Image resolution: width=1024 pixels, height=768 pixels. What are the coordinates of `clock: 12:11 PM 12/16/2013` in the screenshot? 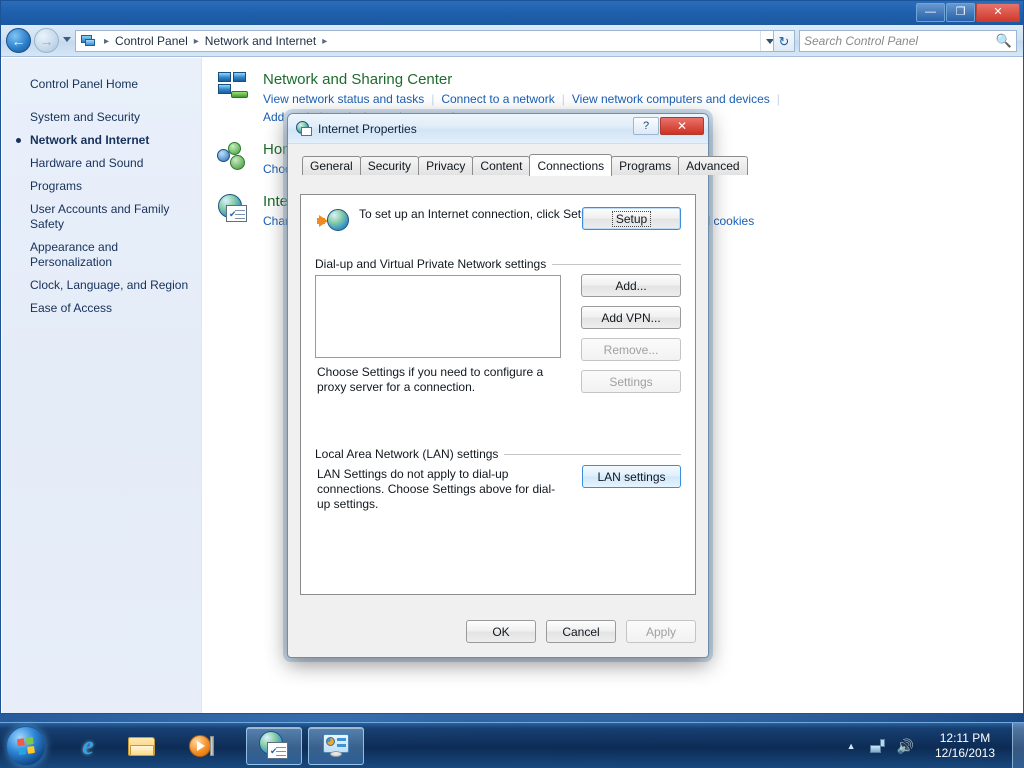 It's located at (966, 746).